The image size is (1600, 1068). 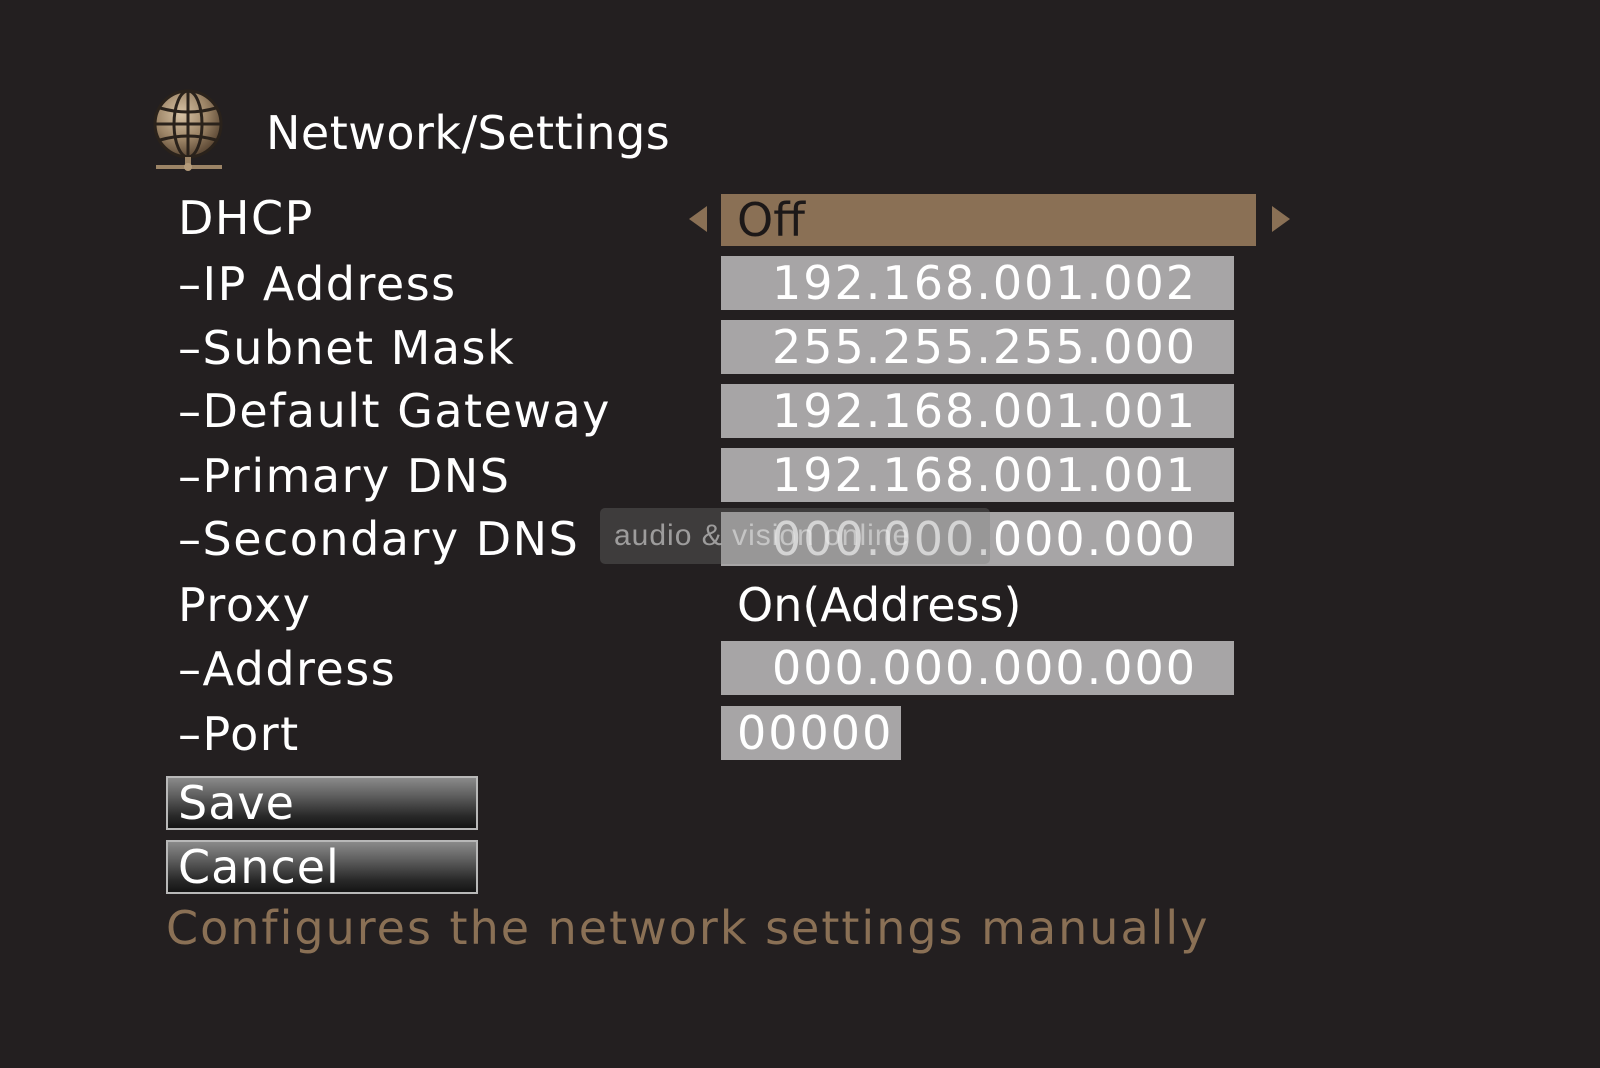 What do you see at coordinates (879, 605) in the screenshot?
I see `proxy-mode-value: On(Address)` at bounding box center [879, 605].